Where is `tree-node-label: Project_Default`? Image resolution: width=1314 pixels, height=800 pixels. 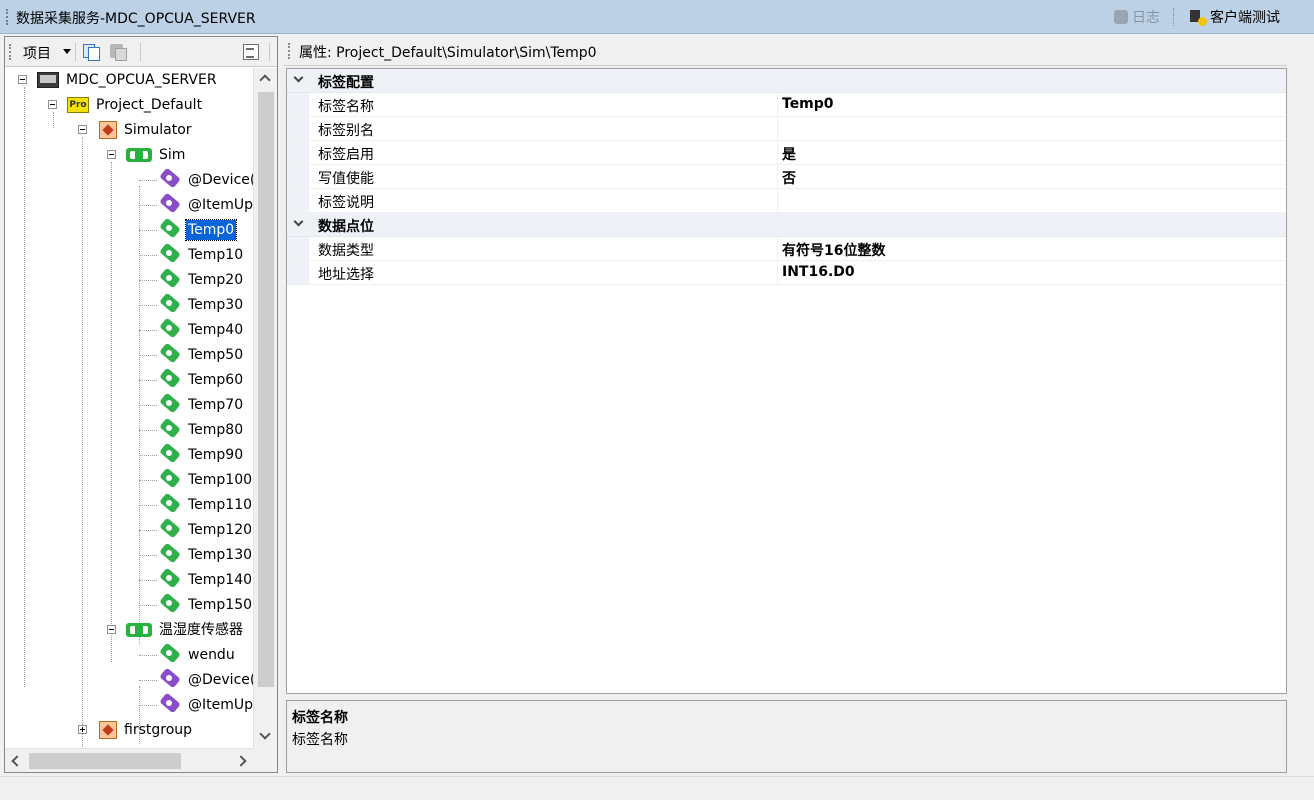
tree-node-label: Project_Default is located at coordinates (149, 105).